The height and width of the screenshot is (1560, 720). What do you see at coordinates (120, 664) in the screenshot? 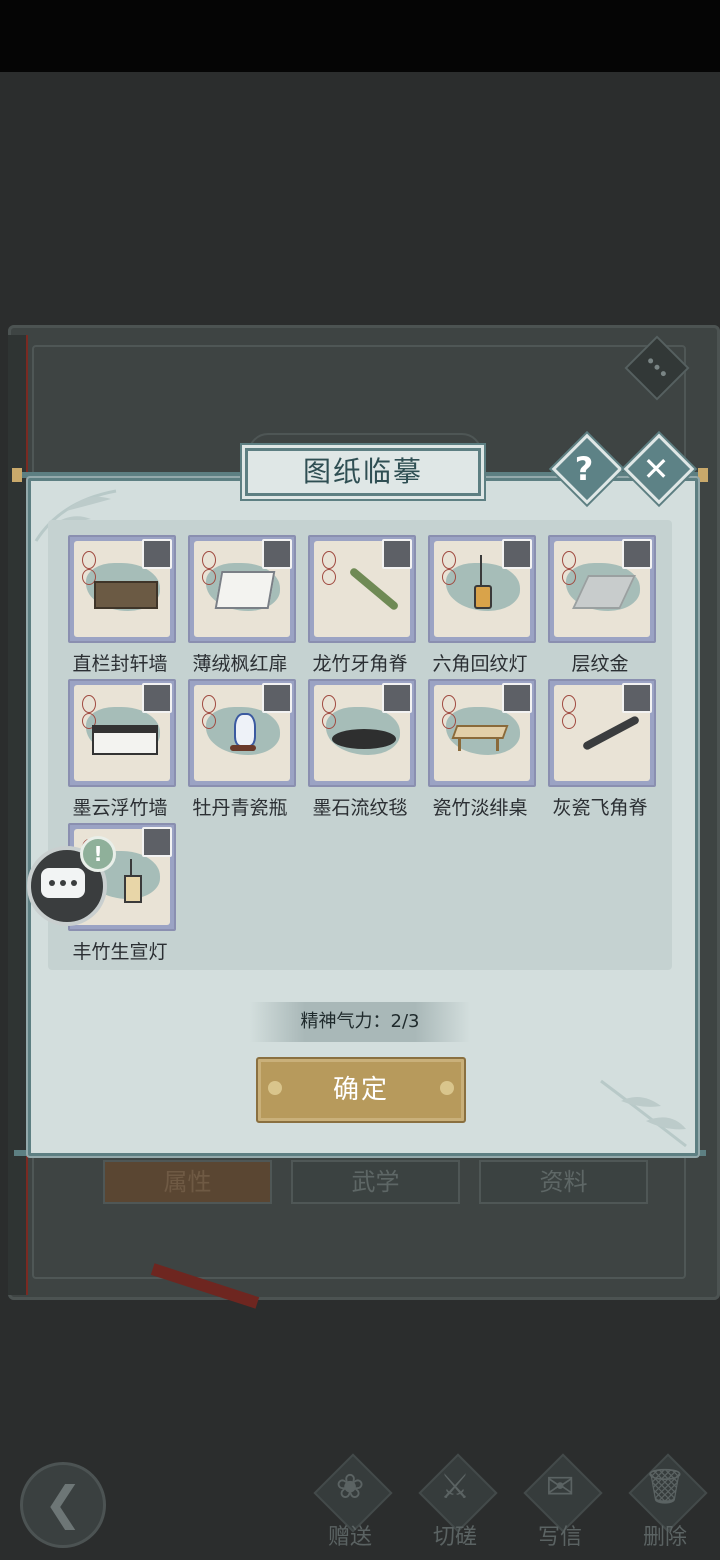
I see `item-name: 直栏封轩墙` at bounding box center [120, 664].